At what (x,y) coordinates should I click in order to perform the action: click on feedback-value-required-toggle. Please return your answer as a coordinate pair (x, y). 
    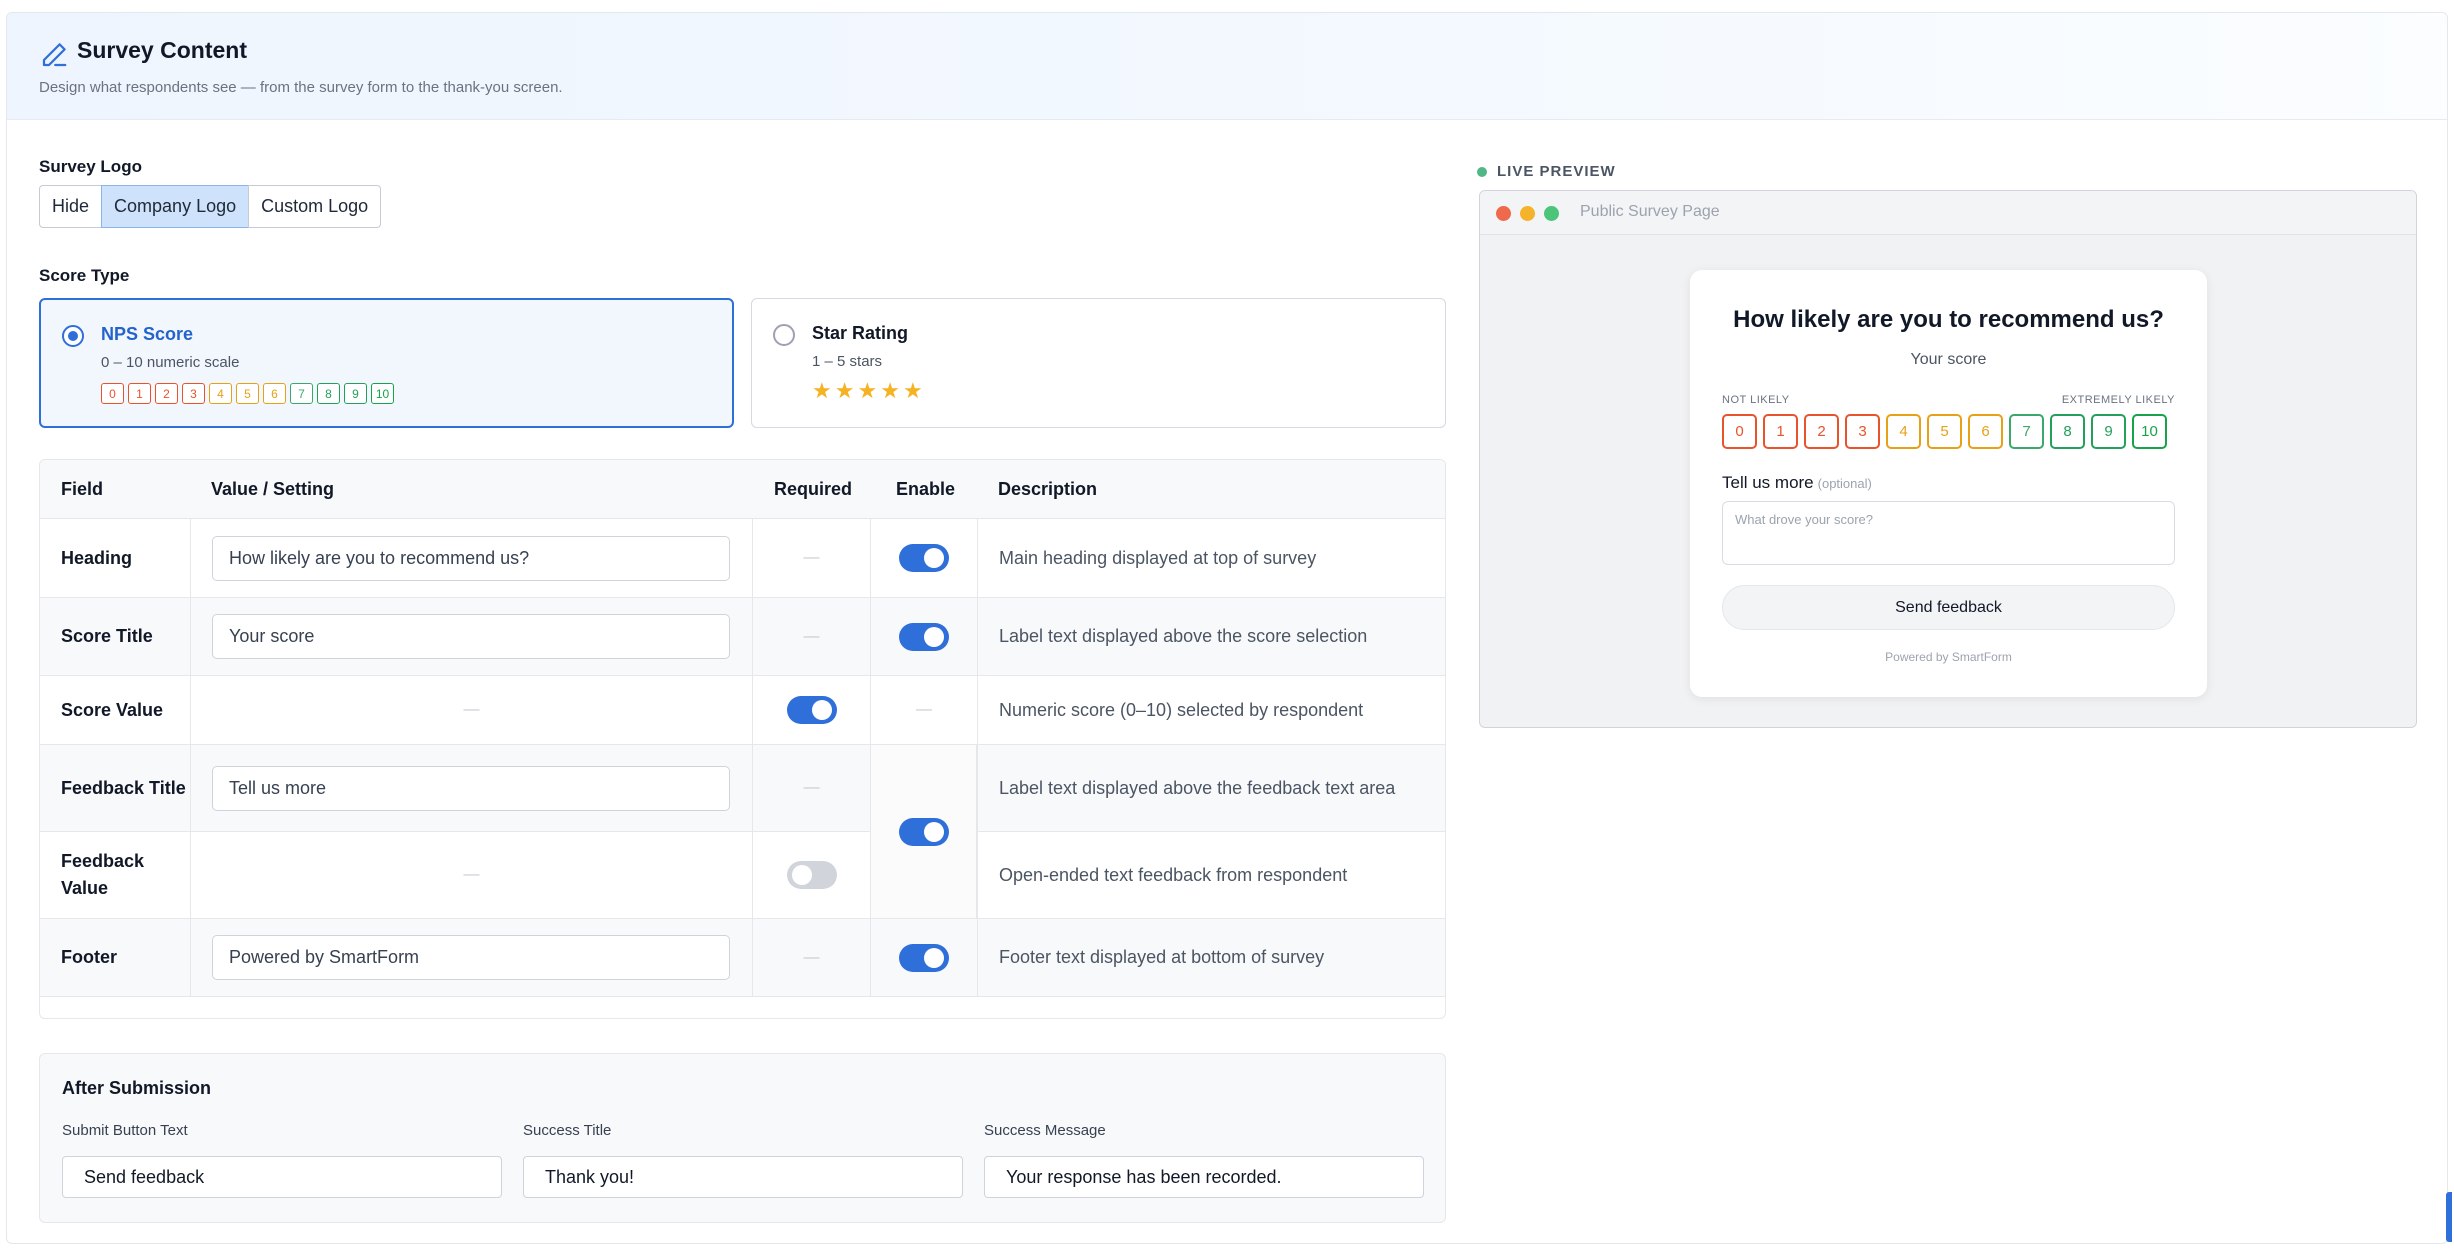
    Looking at the image, I should click on (811, 875).